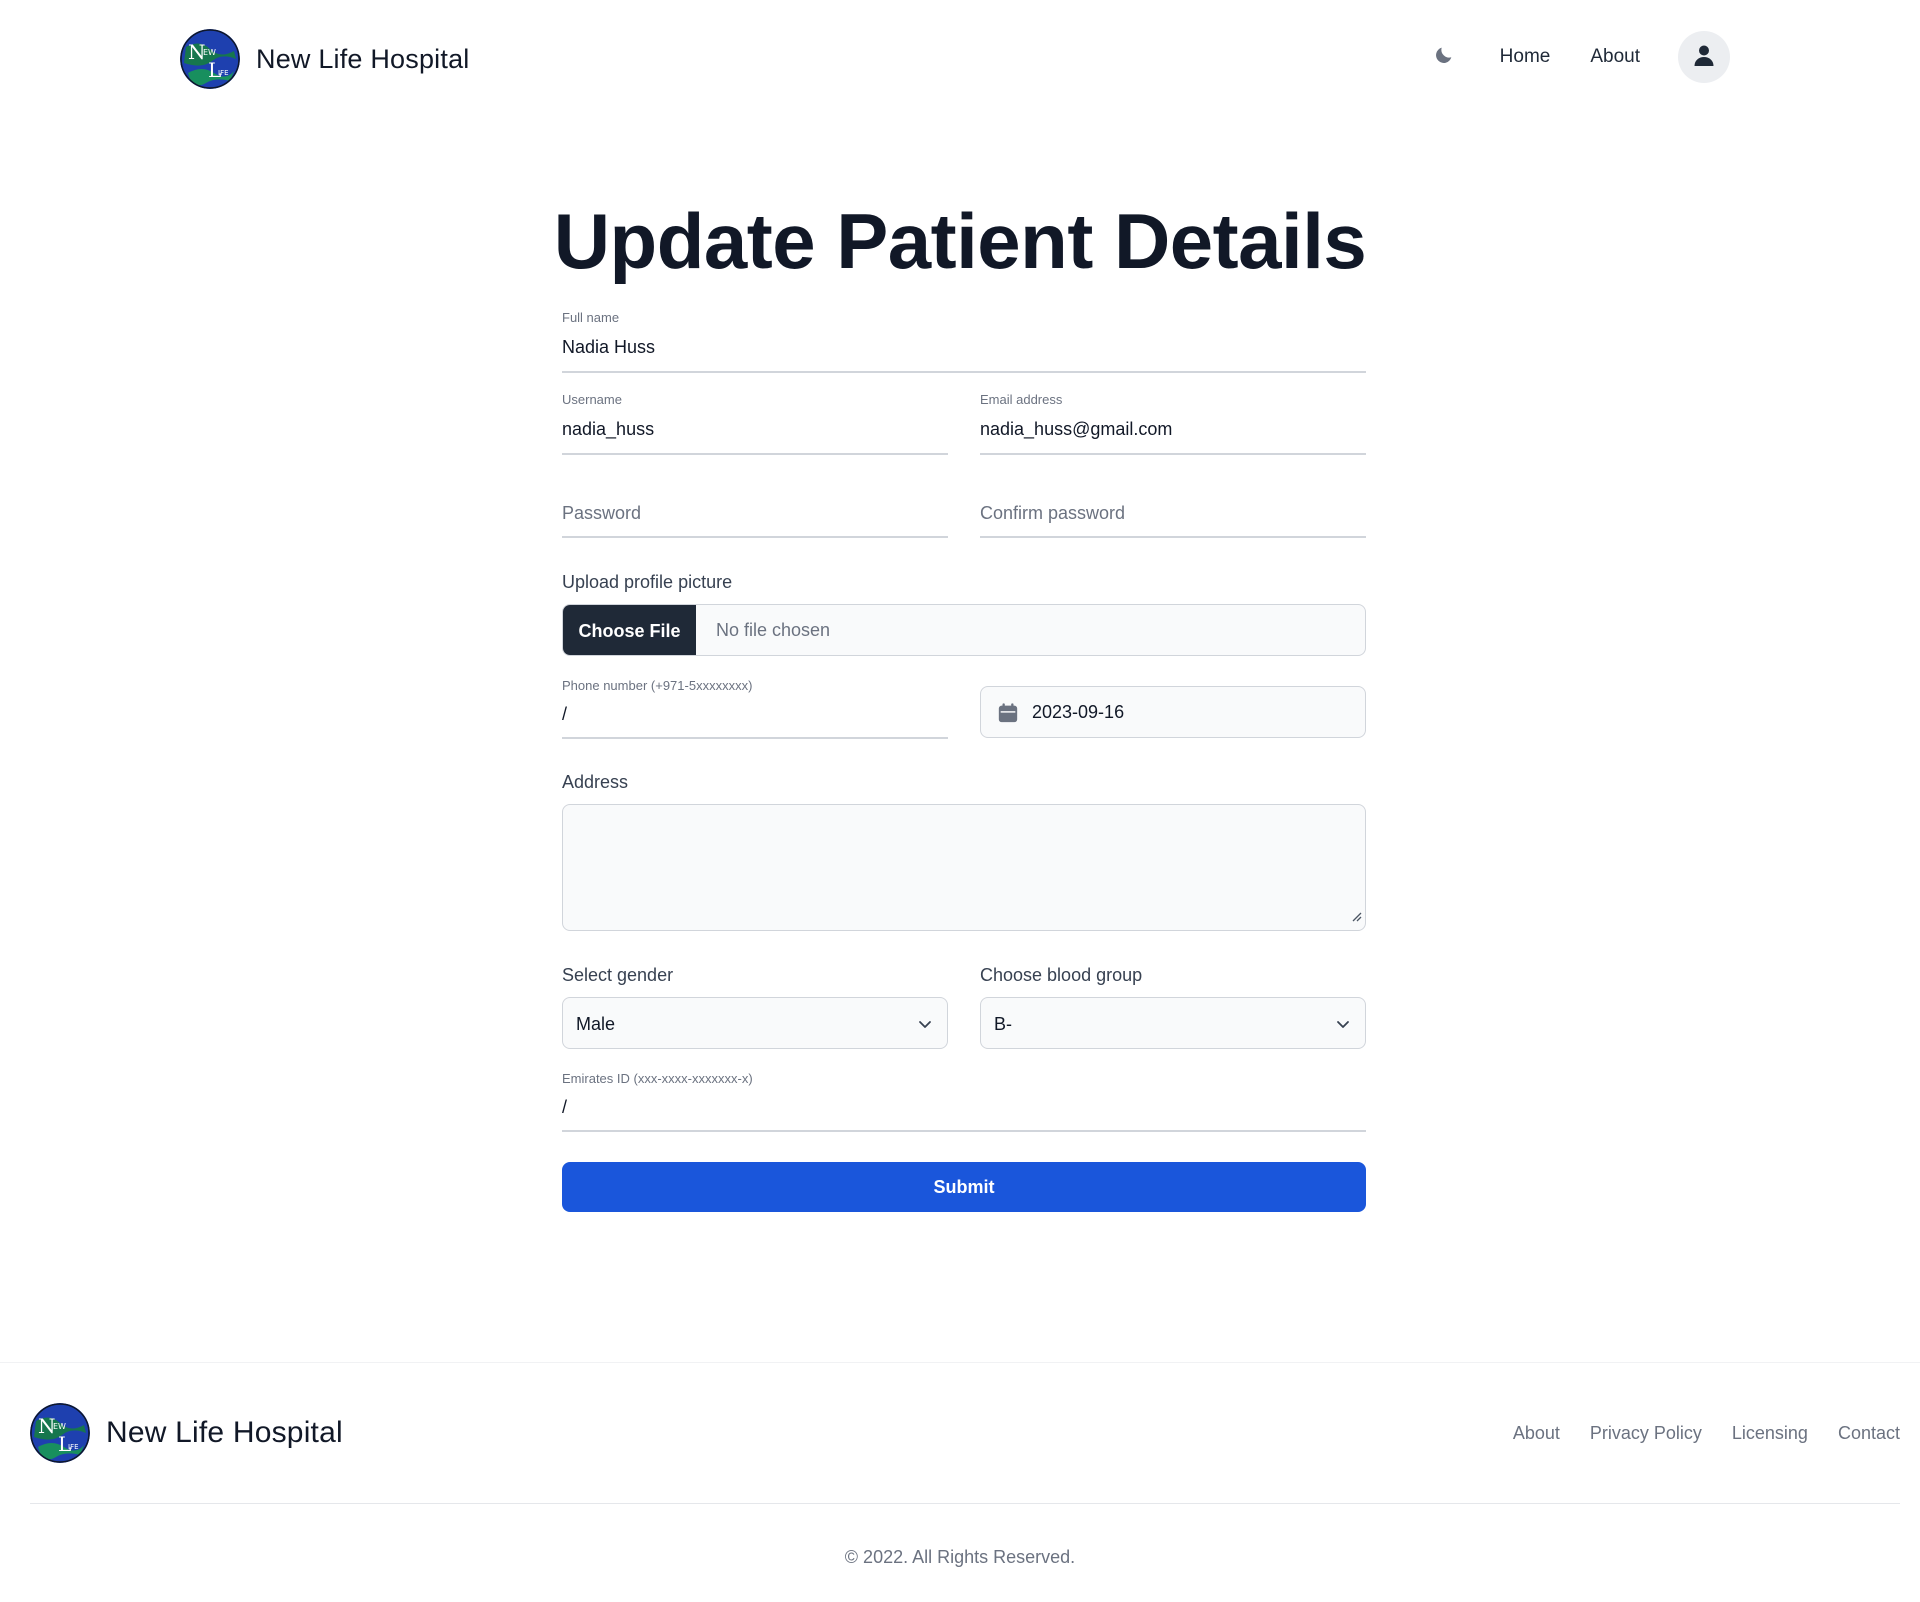 The image size is (1920, 1602). Describe the element at coordinates (618, 975) in the screenshot. I see `gender-label: Select gender` at that location.